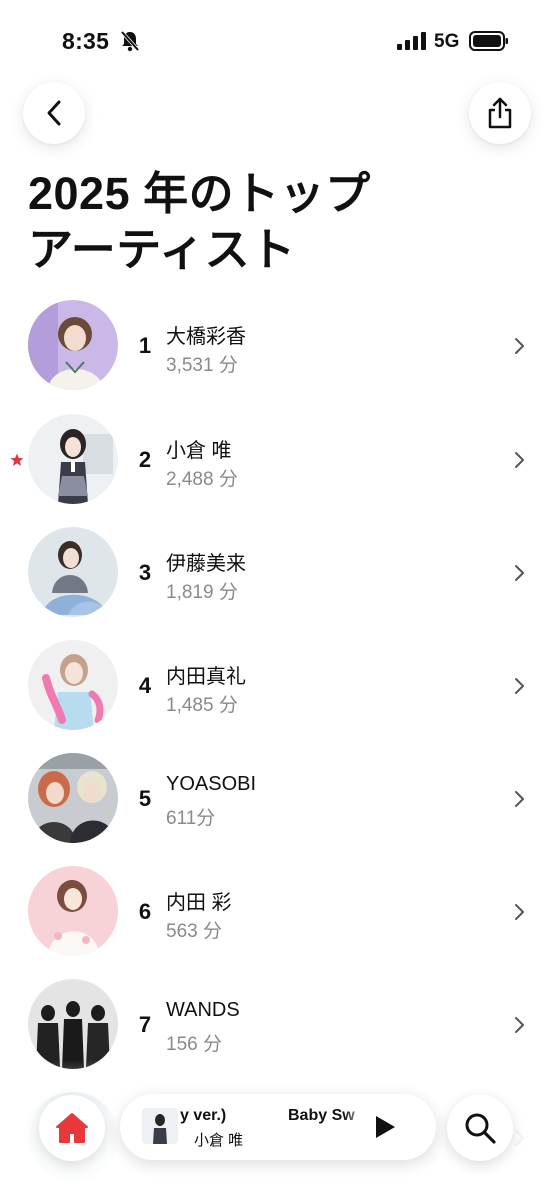 The width and height of the screenshot is (554, 1200). I want to click on artist-row: 2 小倉 唯 2,488 分, so click(277, 460).